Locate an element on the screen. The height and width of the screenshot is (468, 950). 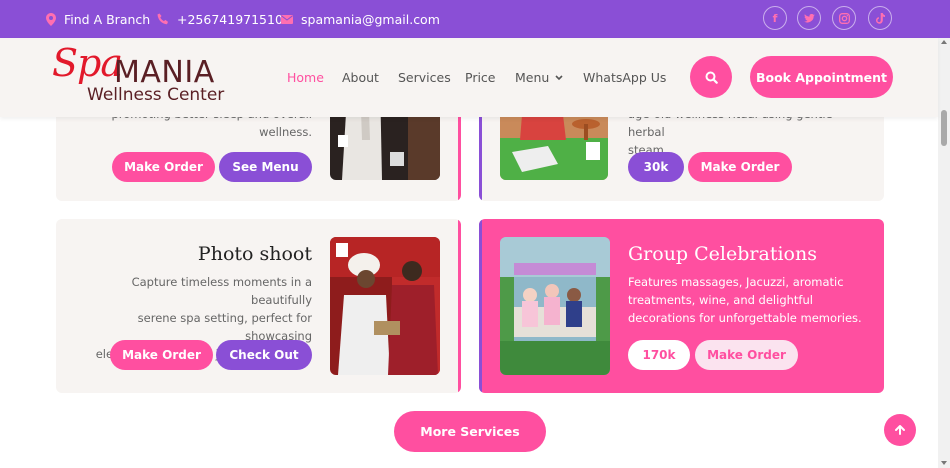
phone-link: +256741971510 is located at coordinates (220, 19).